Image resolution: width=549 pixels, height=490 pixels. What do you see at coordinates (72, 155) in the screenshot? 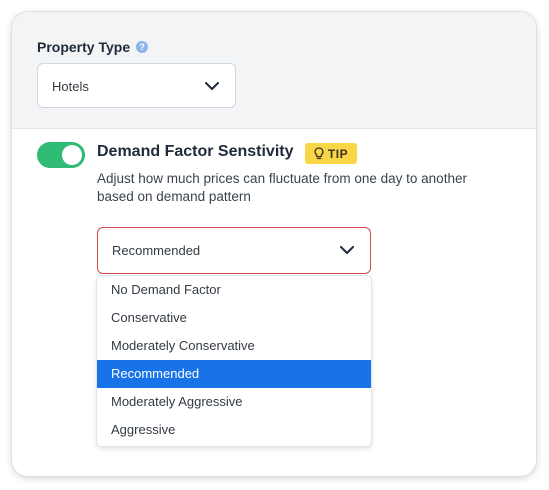
I see `toggle-knob` at bounding box center [72, 155].